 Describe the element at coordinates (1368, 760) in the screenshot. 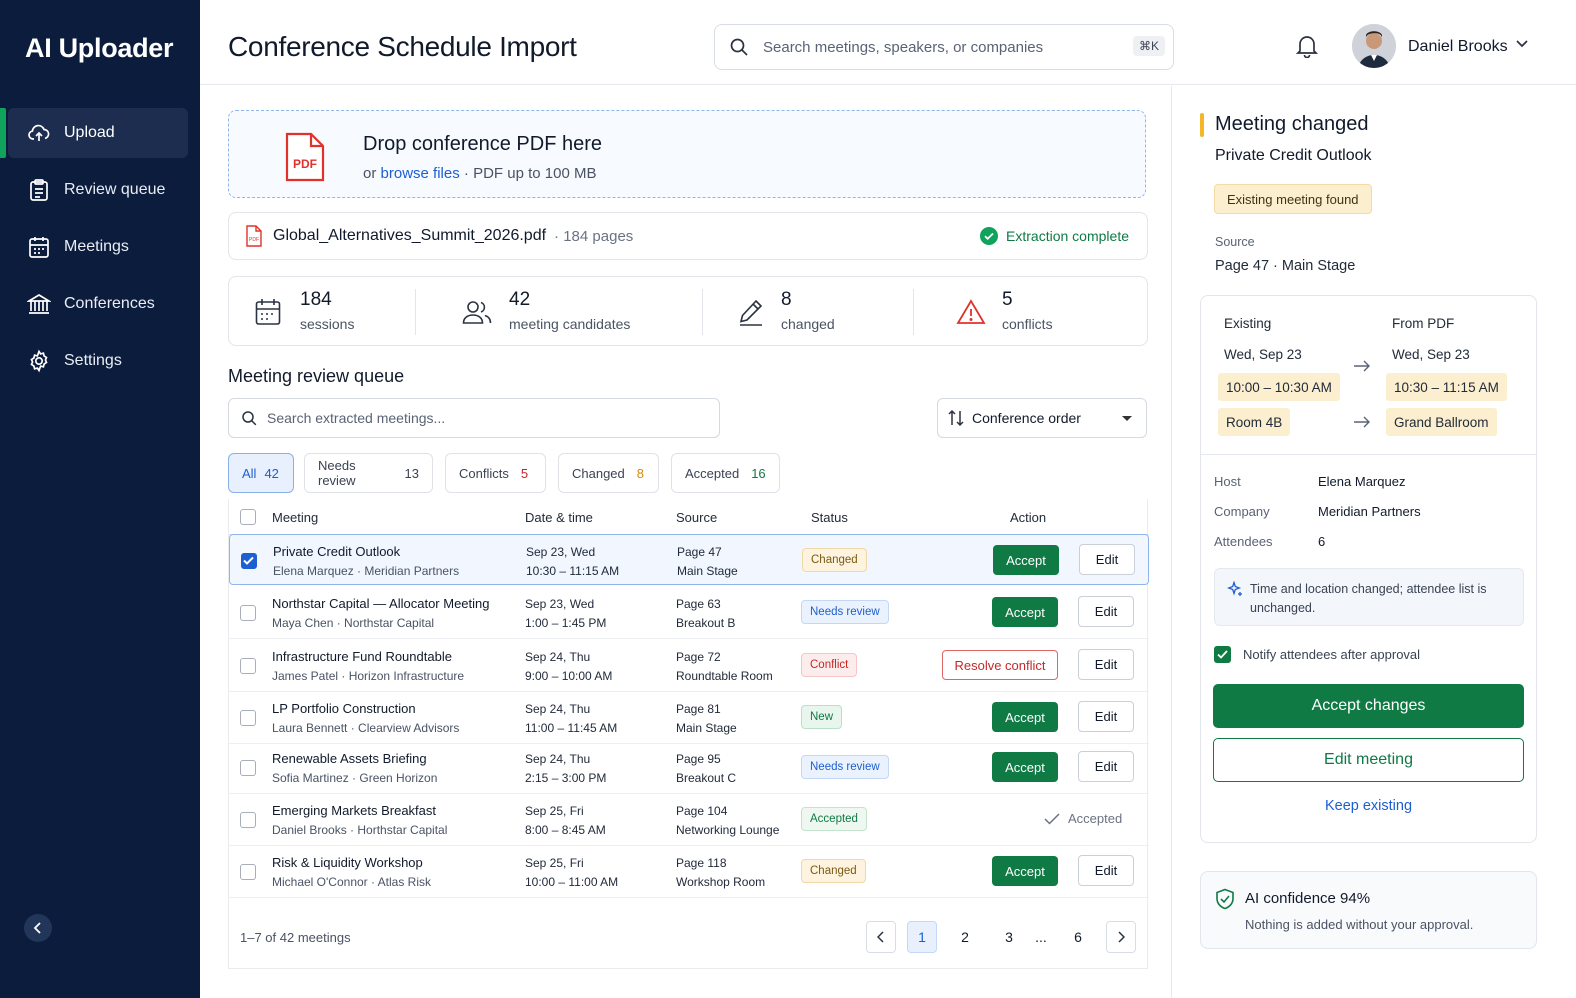

I see `edit-meeting-button: Edit meeting` at that location.